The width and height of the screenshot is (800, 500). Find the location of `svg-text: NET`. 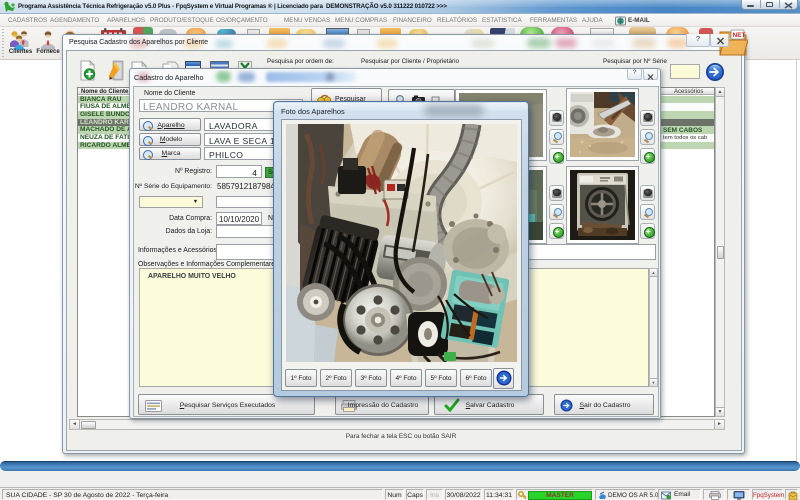

svg-text: NET is located at coordinates (739, 35).